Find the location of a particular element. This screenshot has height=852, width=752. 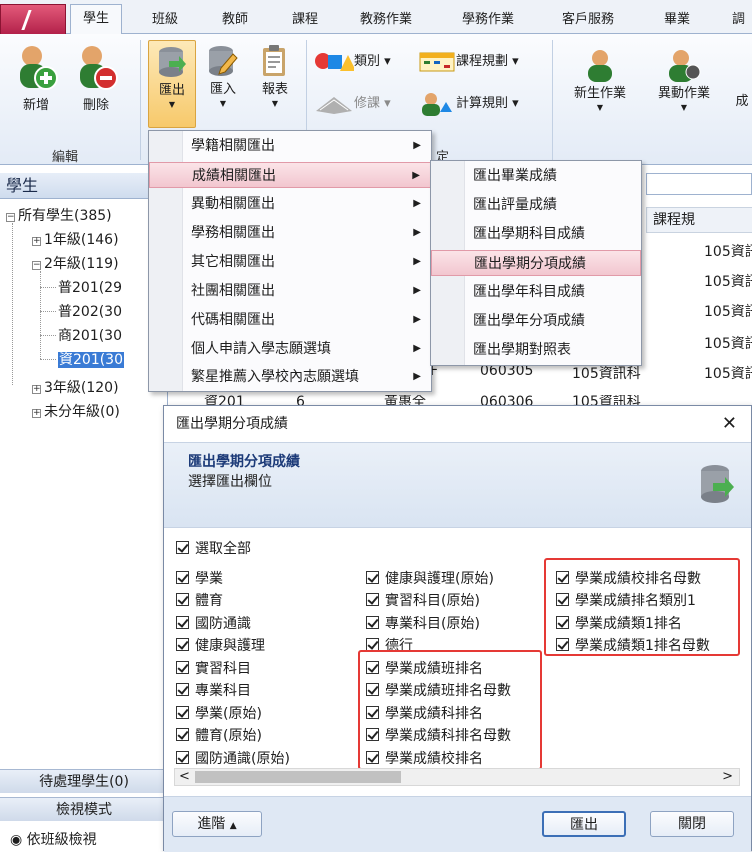

menu-item-export-semester-mapping: 匯出學期對照表 is located at coordinates (536, 350).